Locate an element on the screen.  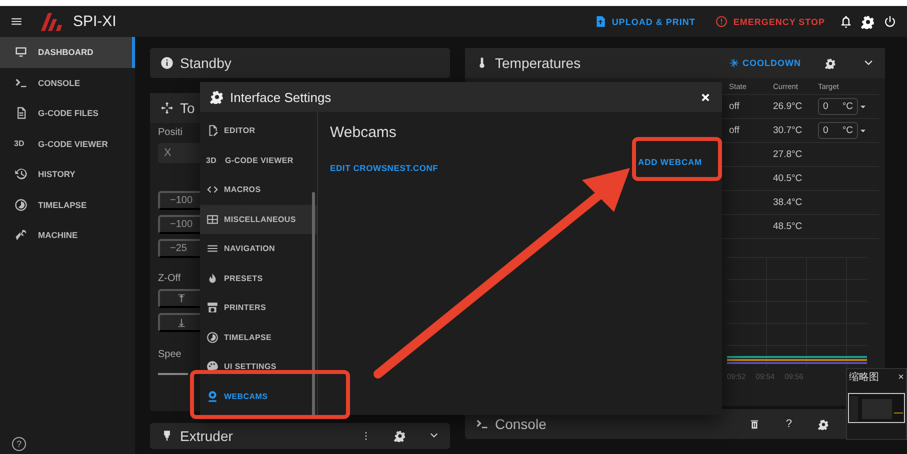
file-upload-icon is located at coordinates (600, 21).